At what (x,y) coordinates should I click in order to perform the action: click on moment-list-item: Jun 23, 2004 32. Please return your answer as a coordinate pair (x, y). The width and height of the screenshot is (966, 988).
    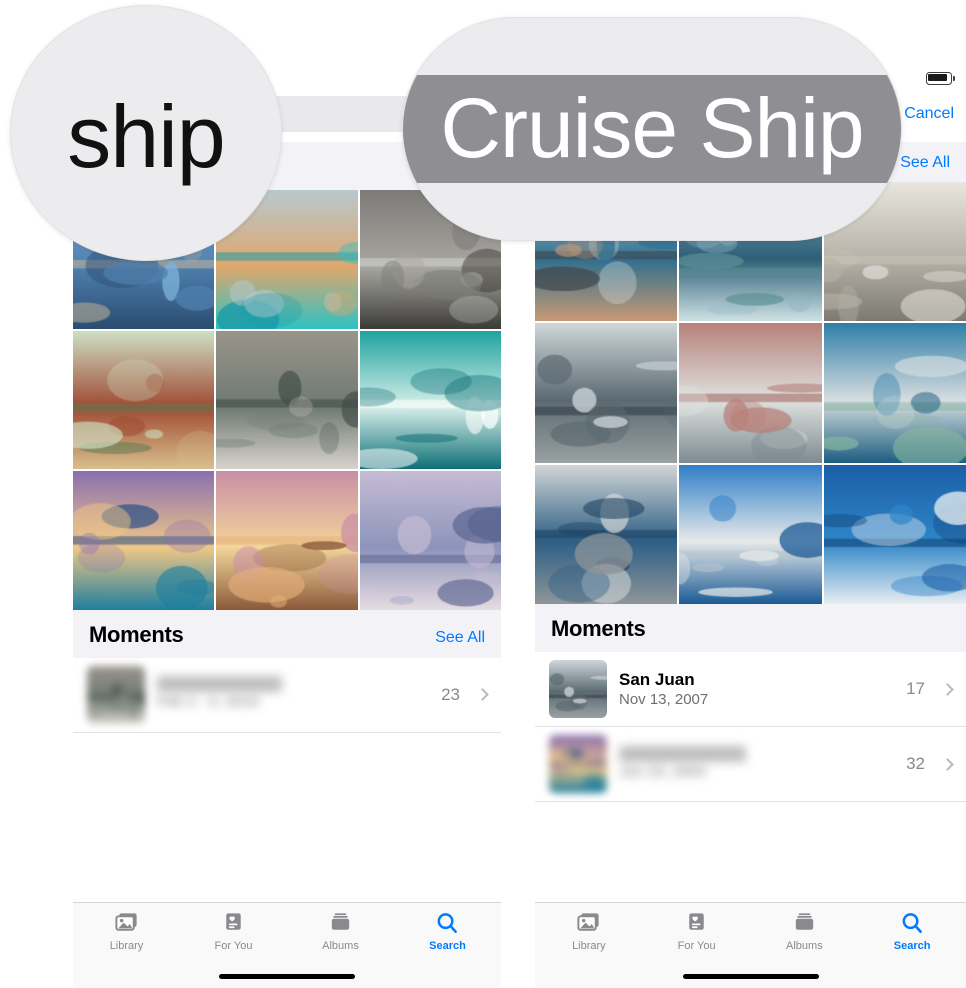
    Looking at the image, I should click on (750, 765).